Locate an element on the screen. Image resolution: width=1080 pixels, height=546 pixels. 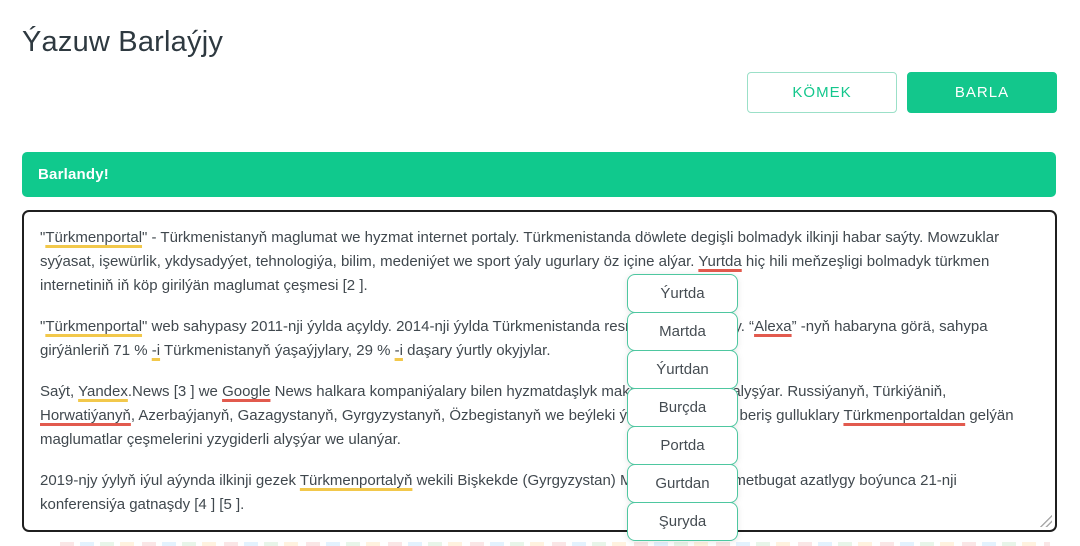
cutoff-content-strip is located at coordinates (555, 544).